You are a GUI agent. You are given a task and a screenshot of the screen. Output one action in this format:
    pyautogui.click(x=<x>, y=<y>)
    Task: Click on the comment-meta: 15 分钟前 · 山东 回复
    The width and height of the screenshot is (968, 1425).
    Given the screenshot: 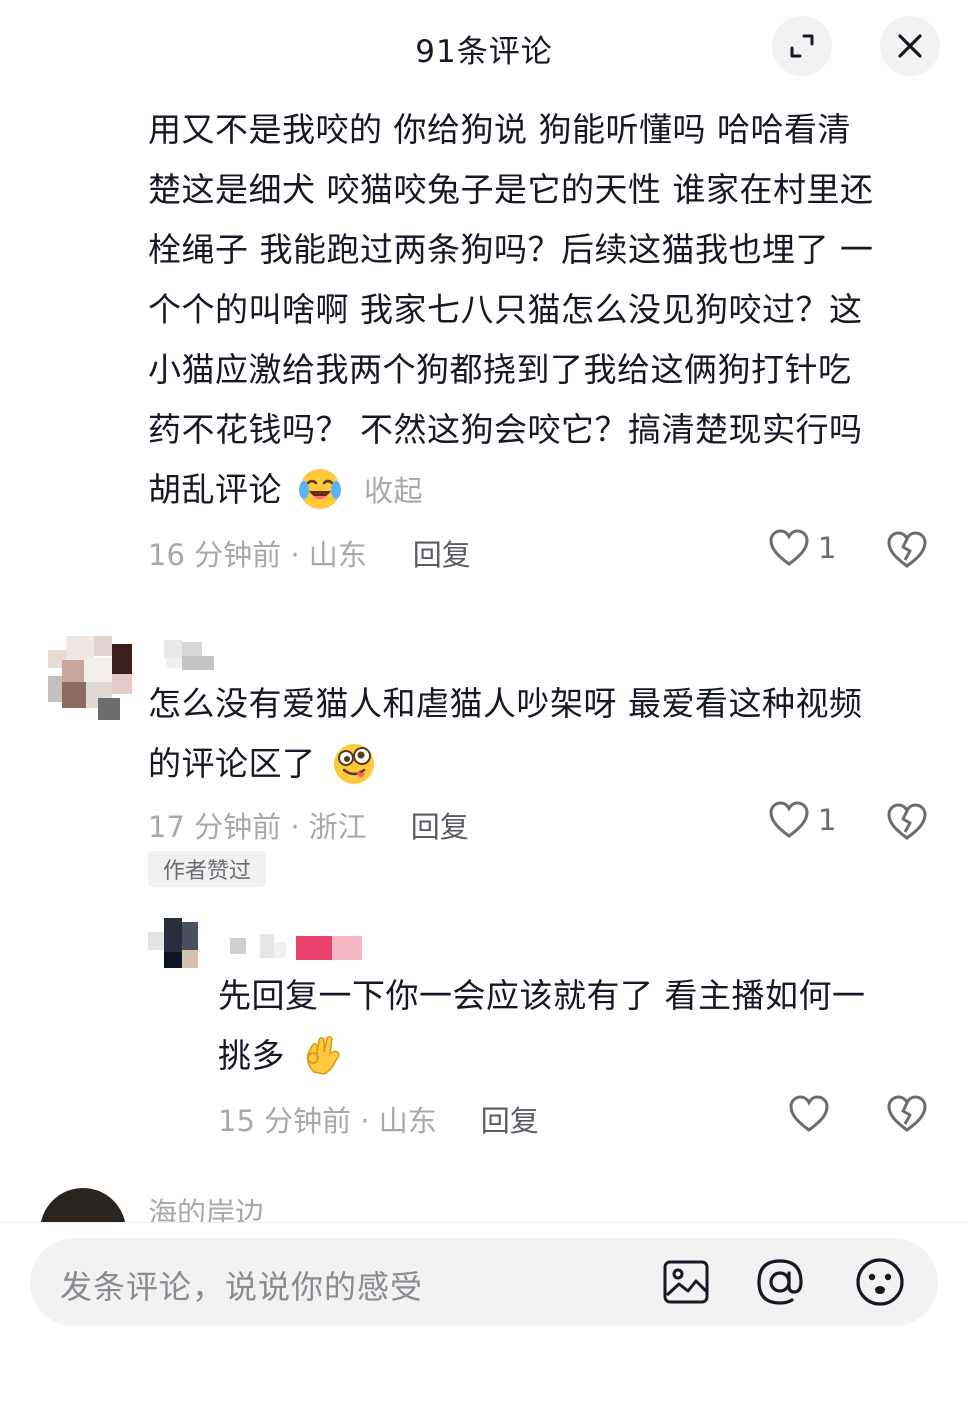 What is the action you would take?
    pyautogui.click(x=378, y=1119)
    